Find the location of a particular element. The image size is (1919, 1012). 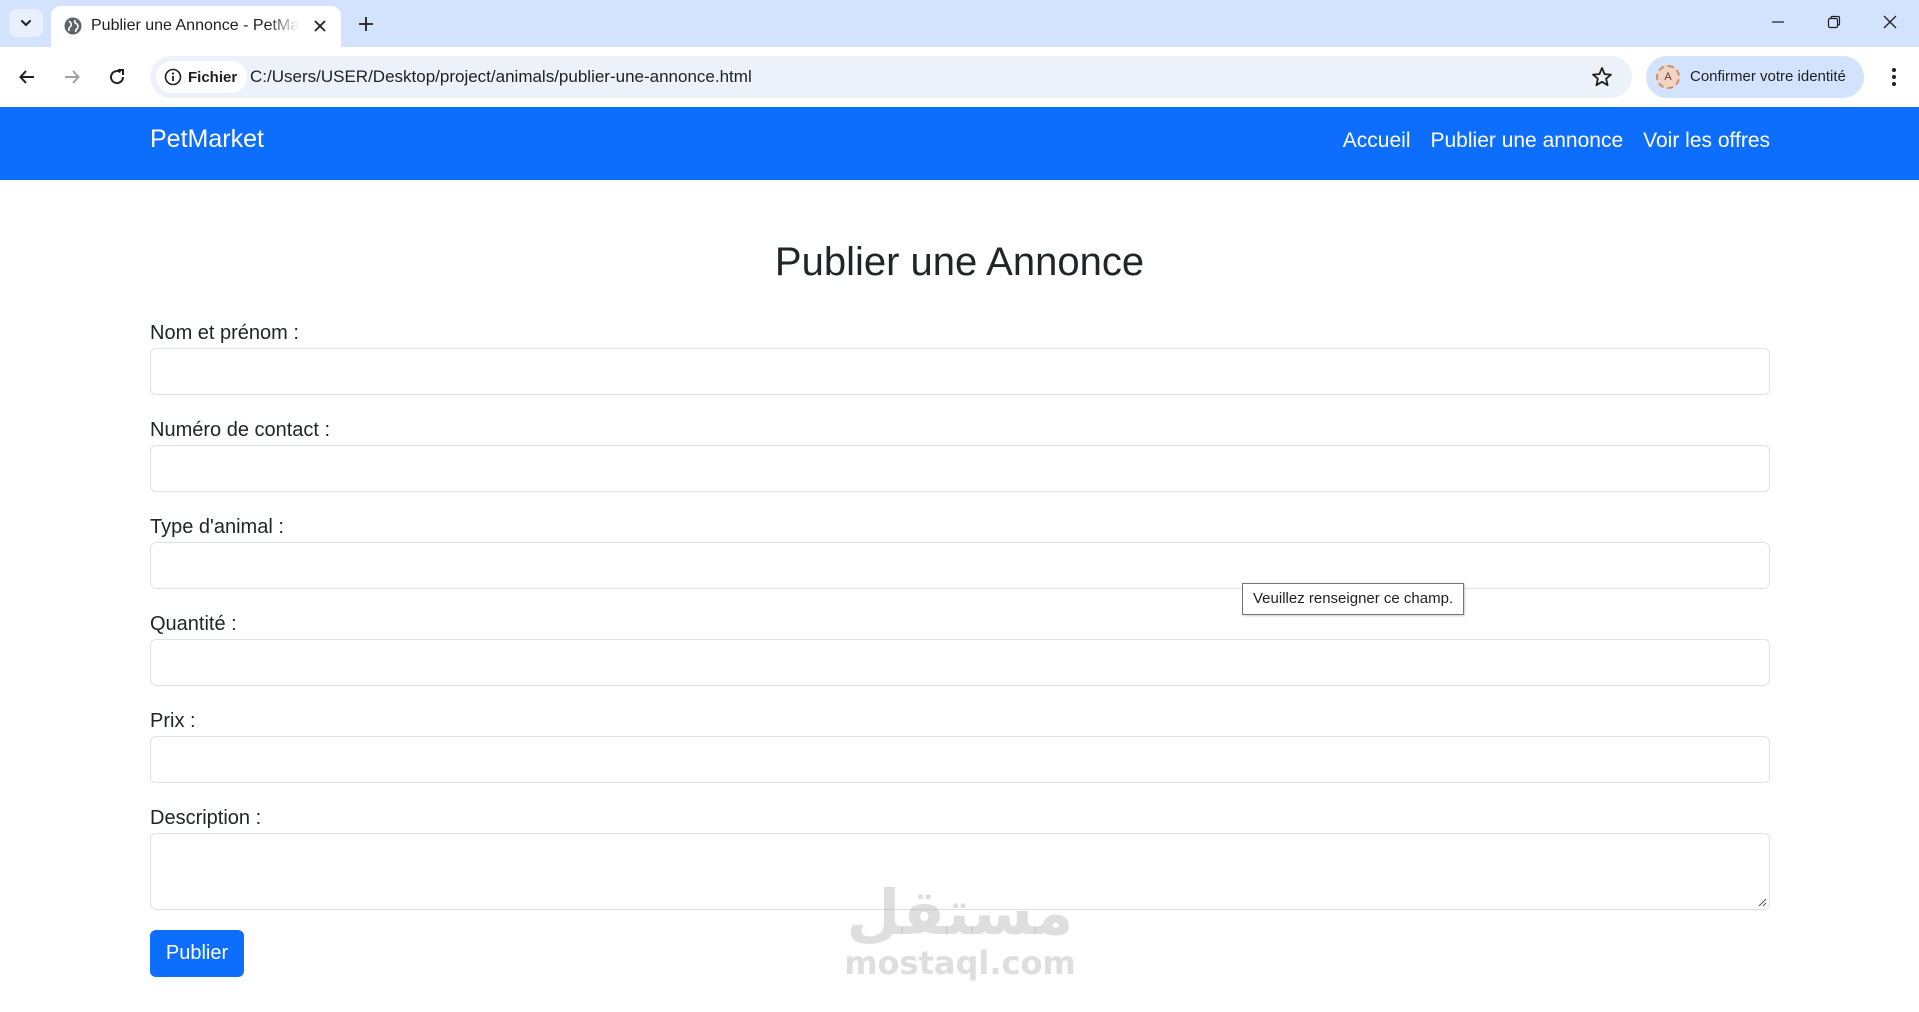

close-window-button is located at coordinates (1890, 22).